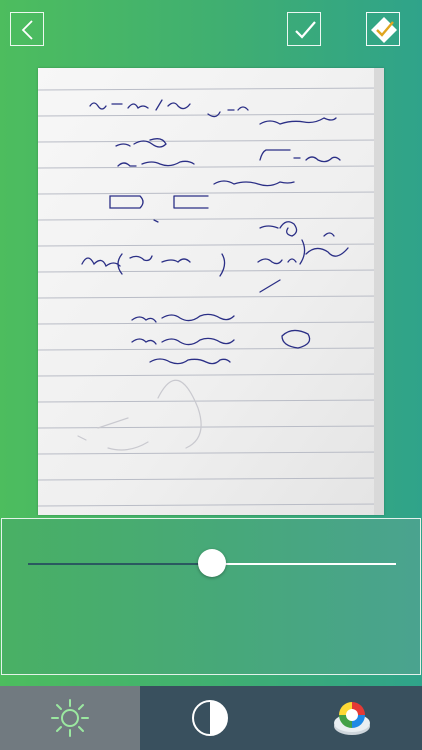 The height and width of the screenshot is (750, 422). I want to click on color-wheel-icon, so click(352, 718).